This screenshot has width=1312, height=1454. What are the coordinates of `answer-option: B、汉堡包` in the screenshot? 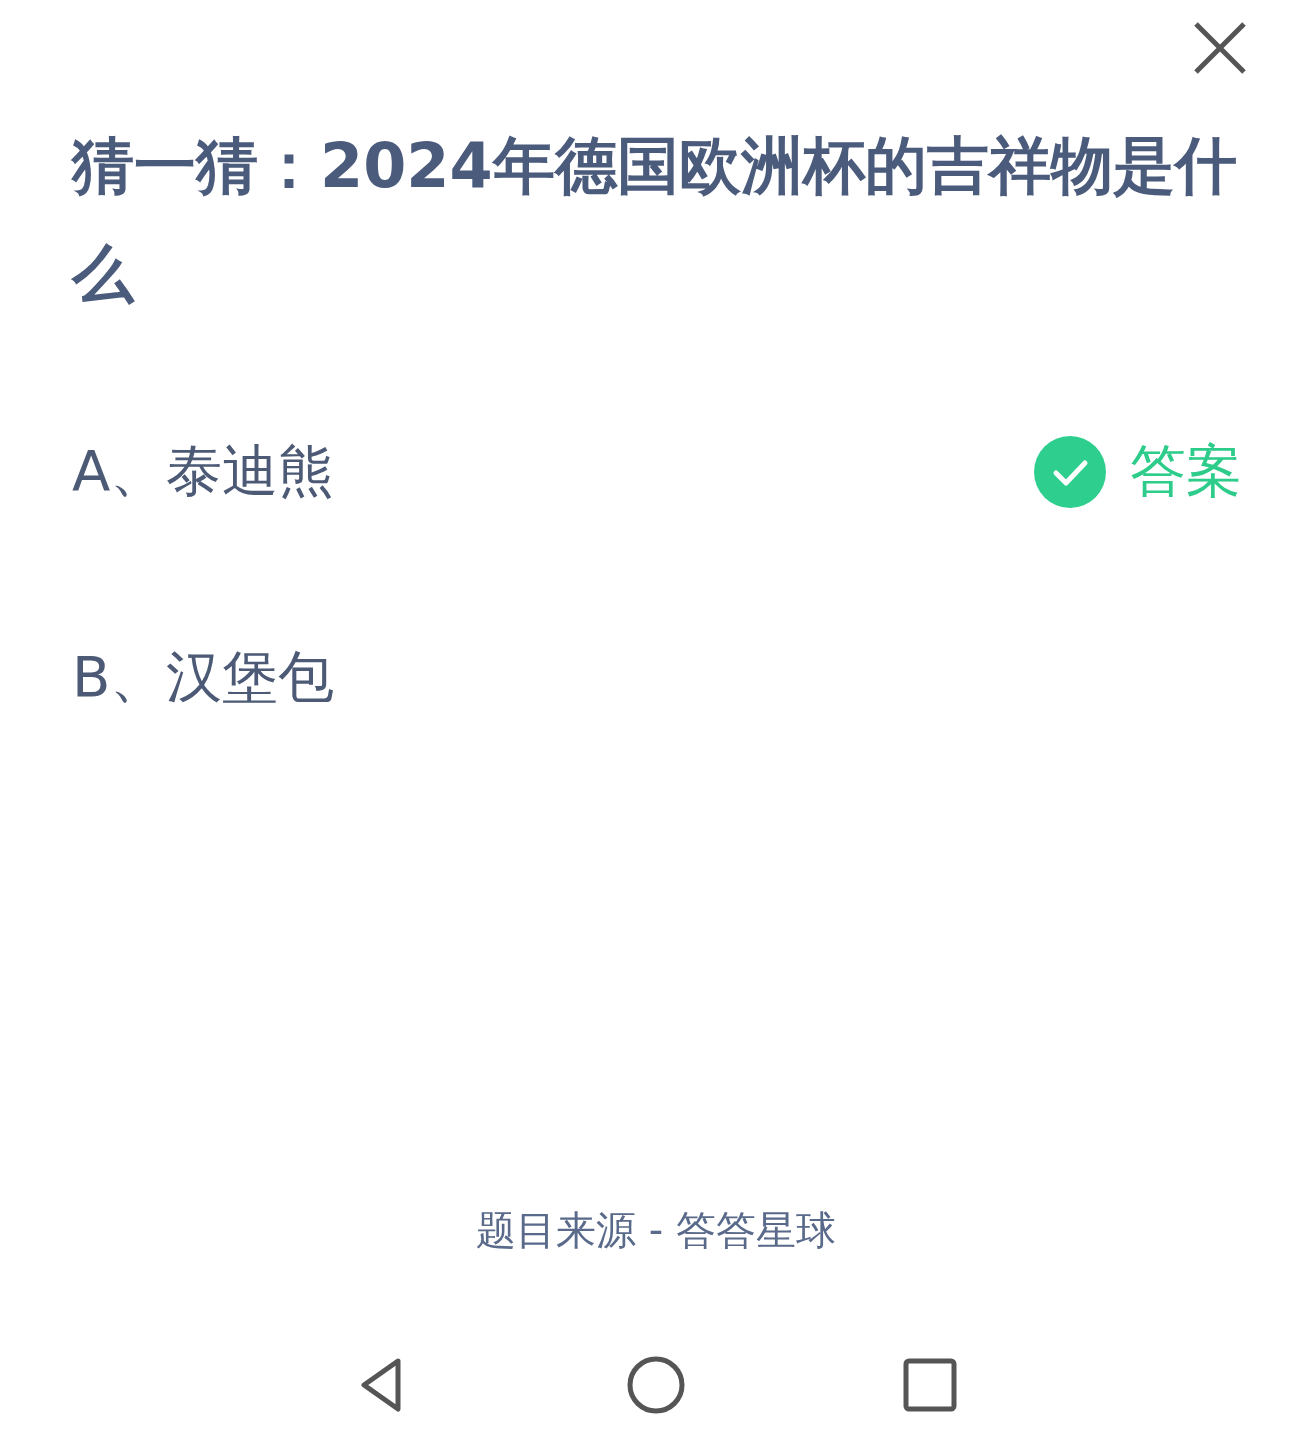 It's located at (203, 678).